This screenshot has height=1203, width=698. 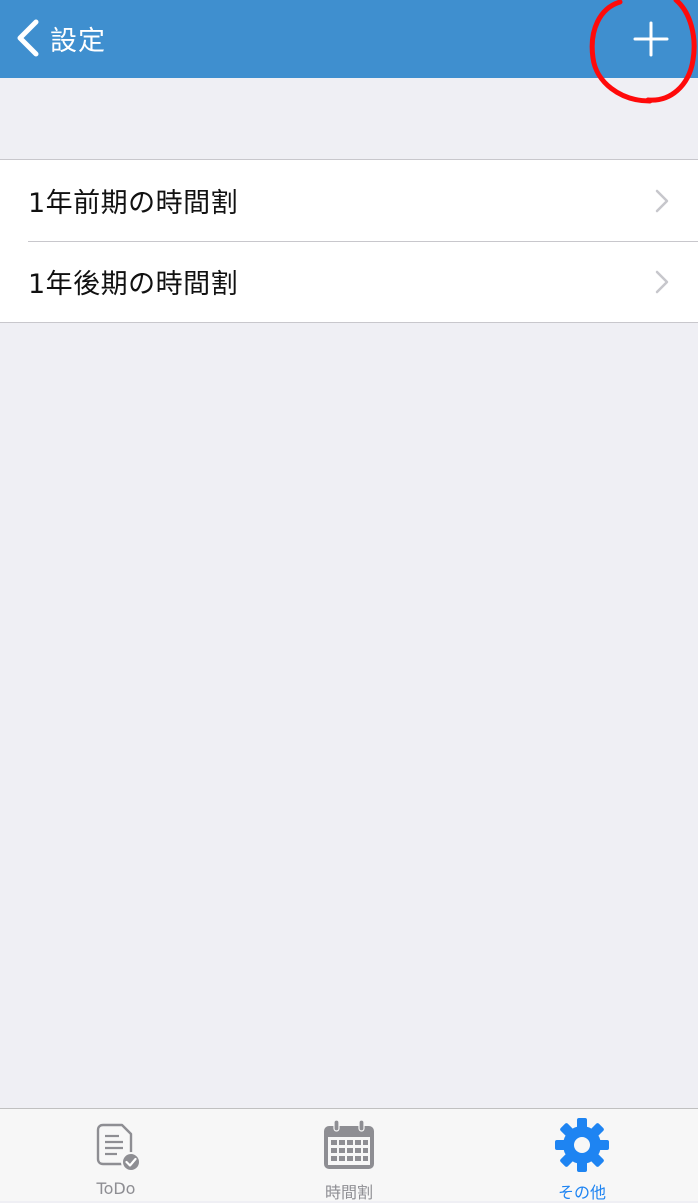 What do you see at coordinates (581, 1192) in the screenshot?
I see `tab-label: その他` at bounding box center [581, 1192].